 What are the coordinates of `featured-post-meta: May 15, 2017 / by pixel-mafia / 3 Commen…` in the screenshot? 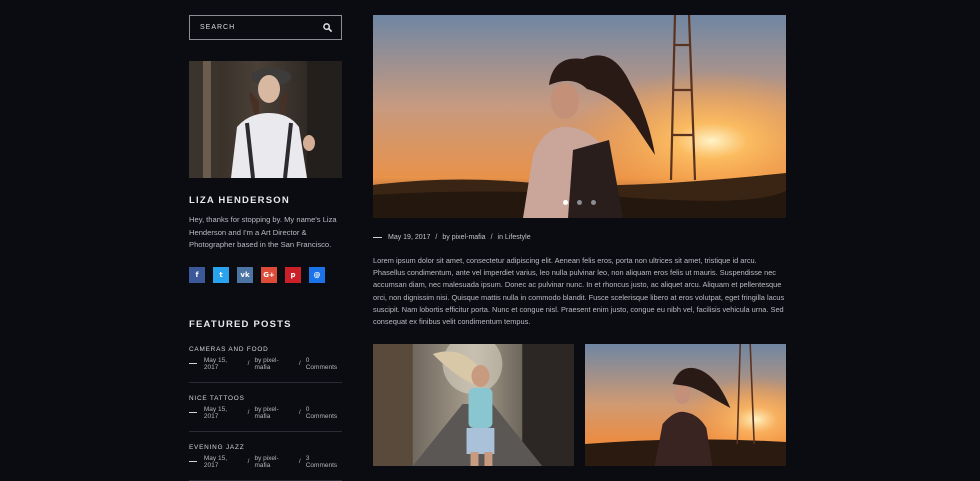 It's located at (265, 462).